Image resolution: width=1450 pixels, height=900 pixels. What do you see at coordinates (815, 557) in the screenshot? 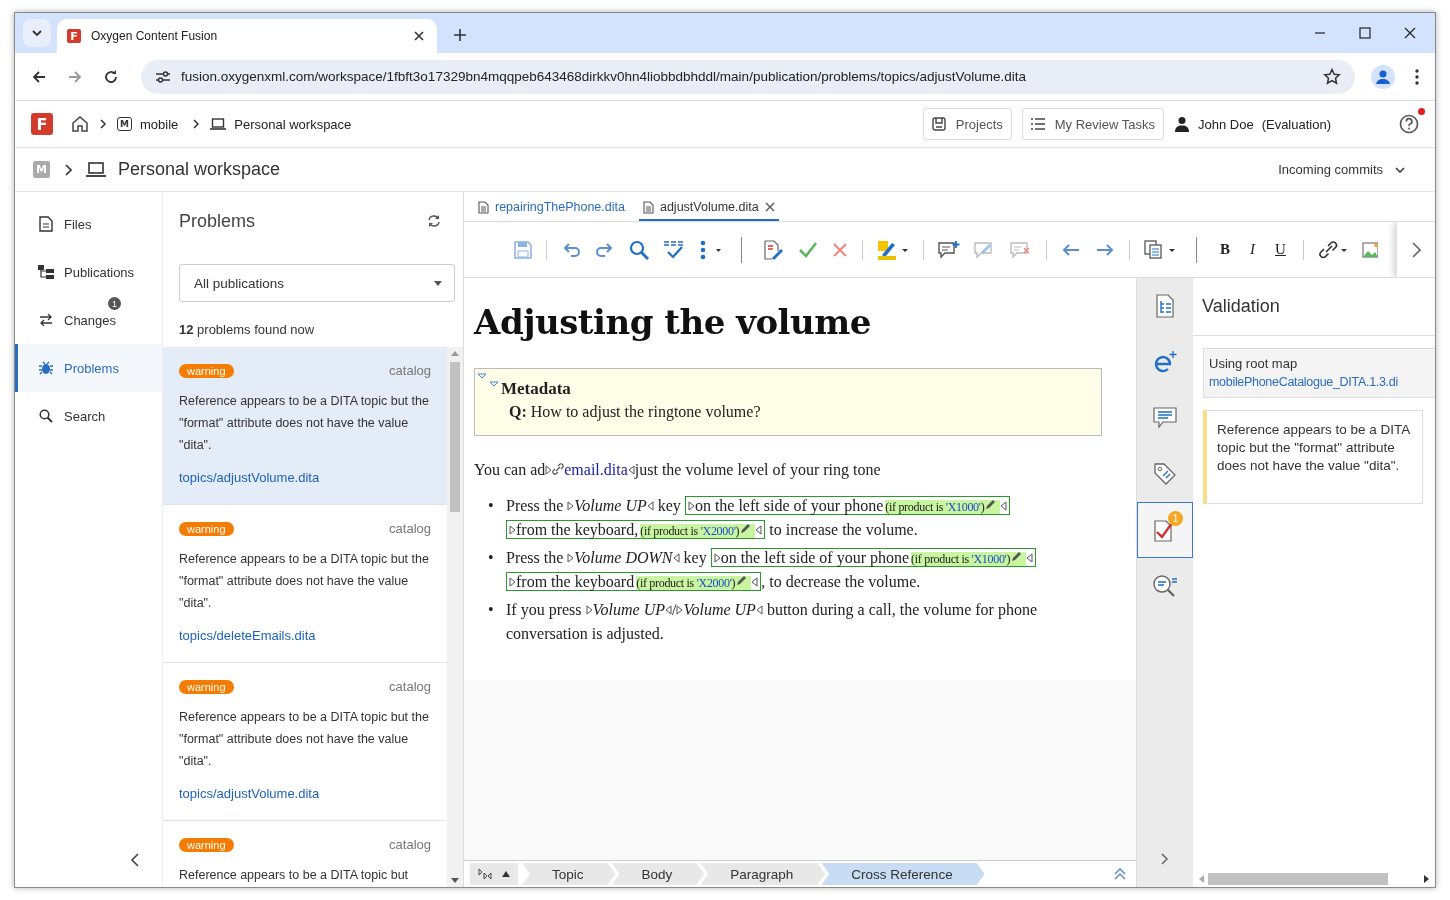
I see `conditional-text: on the left side of your phone` at bounding box center [815, 557].